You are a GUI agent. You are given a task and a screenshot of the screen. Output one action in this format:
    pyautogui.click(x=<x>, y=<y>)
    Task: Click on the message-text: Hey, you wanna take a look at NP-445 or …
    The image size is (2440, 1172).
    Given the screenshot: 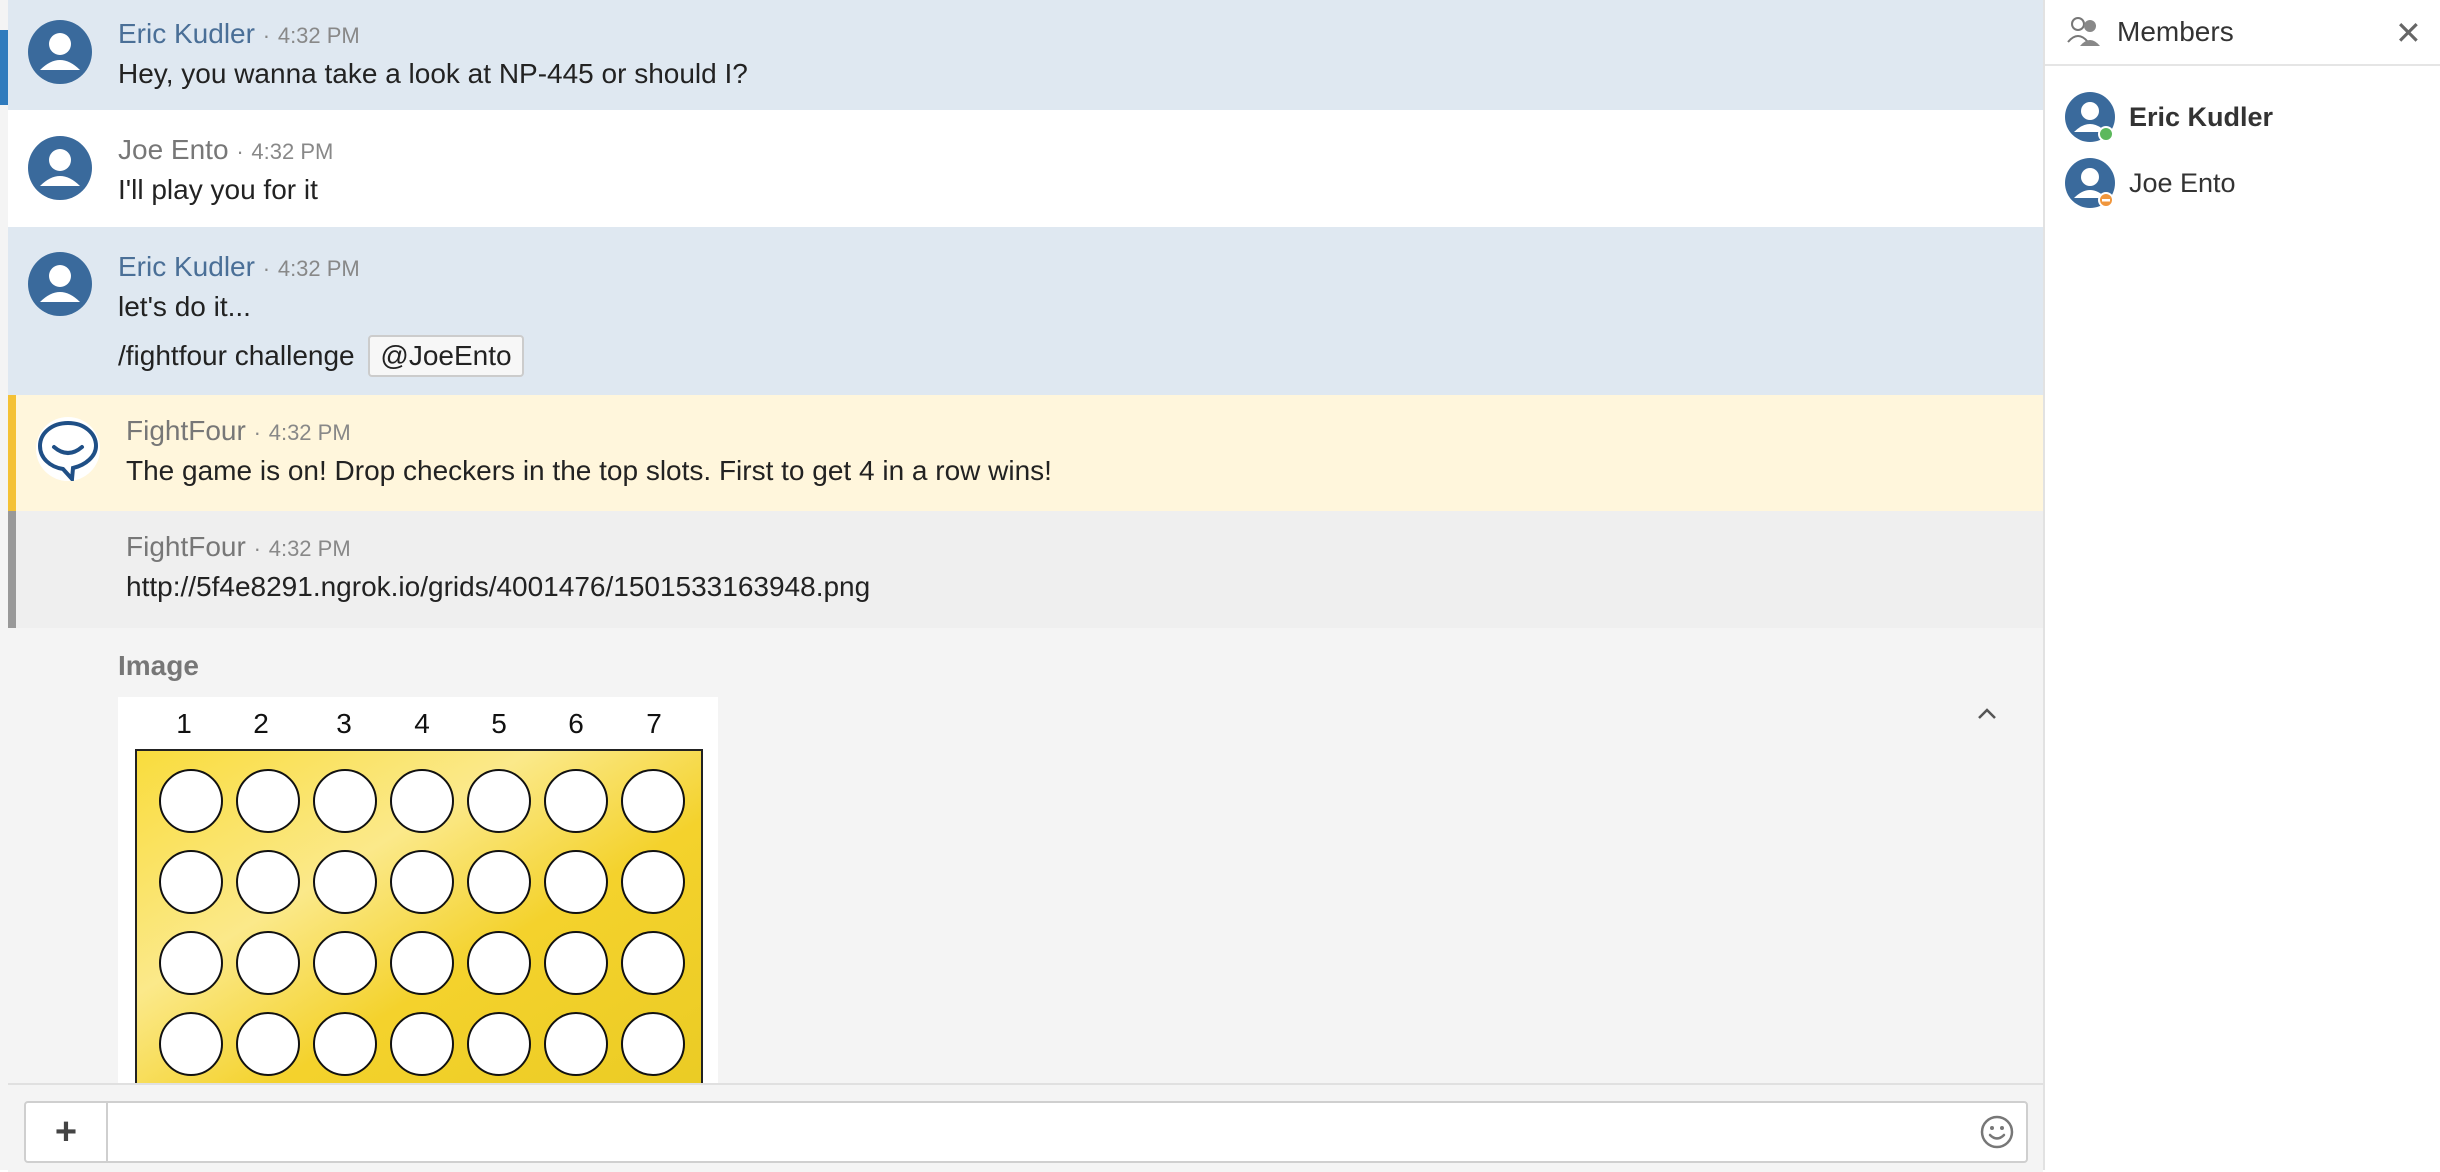 What is the action you would take?
    pyautogui.click(x=433, y=73)
    